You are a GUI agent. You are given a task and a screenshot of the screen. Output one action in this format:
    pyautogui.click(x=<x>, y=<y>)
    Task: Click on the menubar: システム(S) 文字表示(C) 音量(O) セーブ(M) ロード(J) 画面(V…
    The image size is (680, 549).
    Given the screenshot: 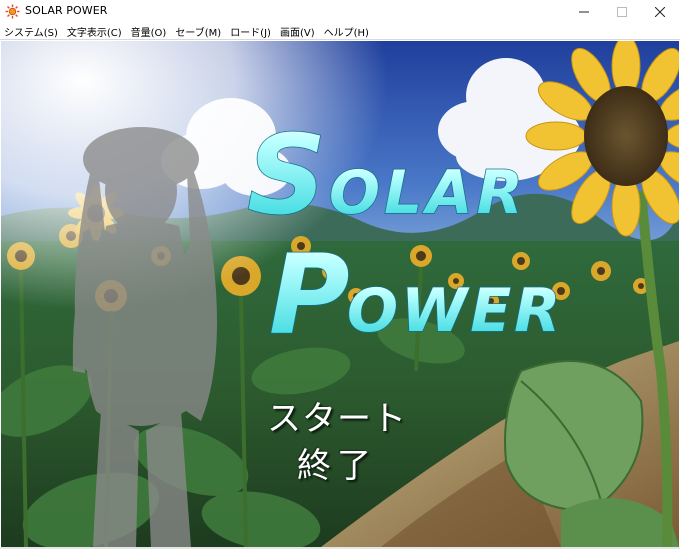 What is the action you would take?
    pyautogui.click(x=340, y=31)
    